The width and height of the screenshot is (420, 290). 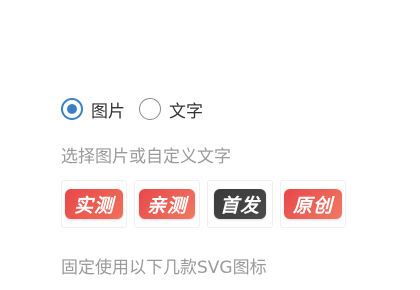 What do you see at coordinates (164, 268) in the screenshot?
I see `fixed-icons-note: 固定使用以下几款SVG图标` at bounding box center [164, 268].